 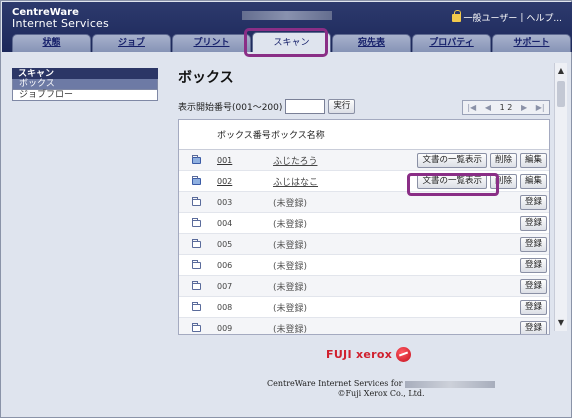 What do you see at coordinates (211, 43) in the screenshot?
I see `tab-print: プリント` at bounding box center [211, 43].